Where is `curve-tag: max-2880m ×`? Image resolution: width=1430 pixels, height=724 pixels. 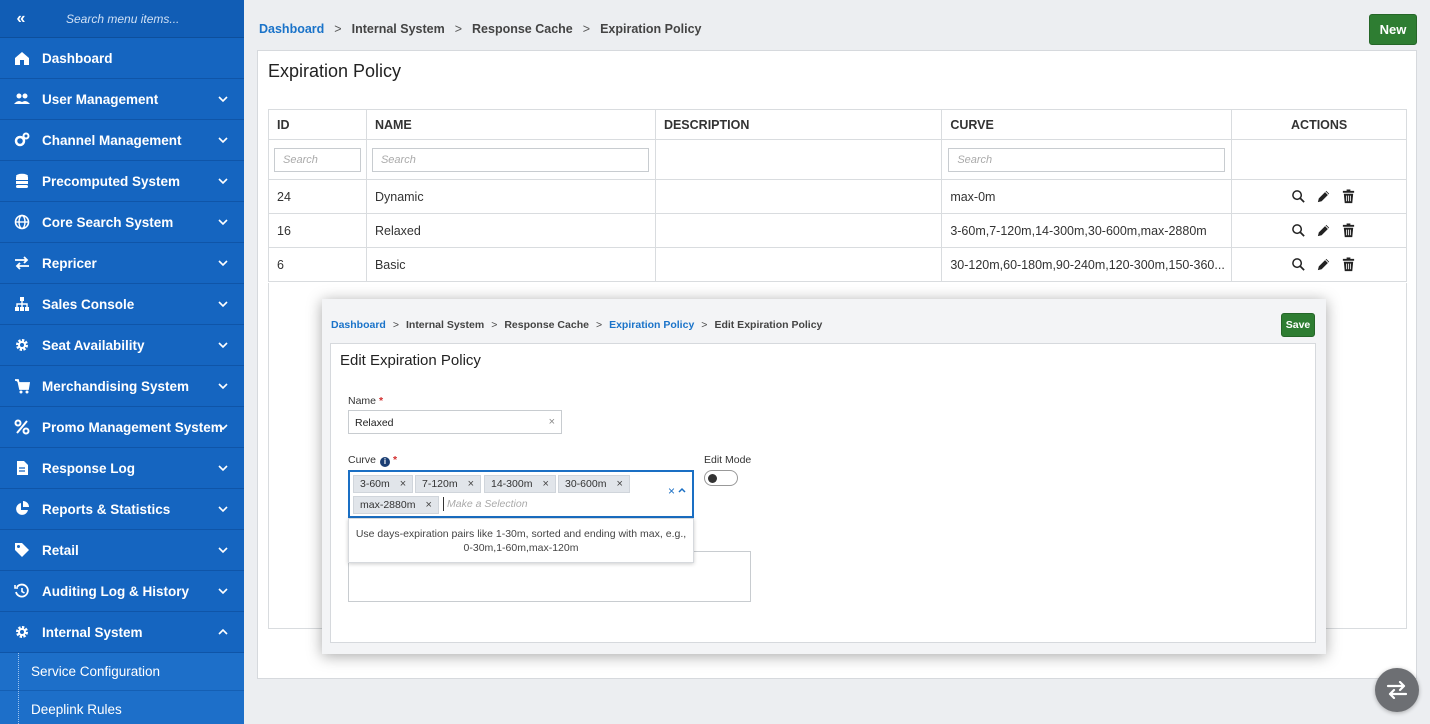 curve-tag: max-2880m × is located at coordinates (396, 505).